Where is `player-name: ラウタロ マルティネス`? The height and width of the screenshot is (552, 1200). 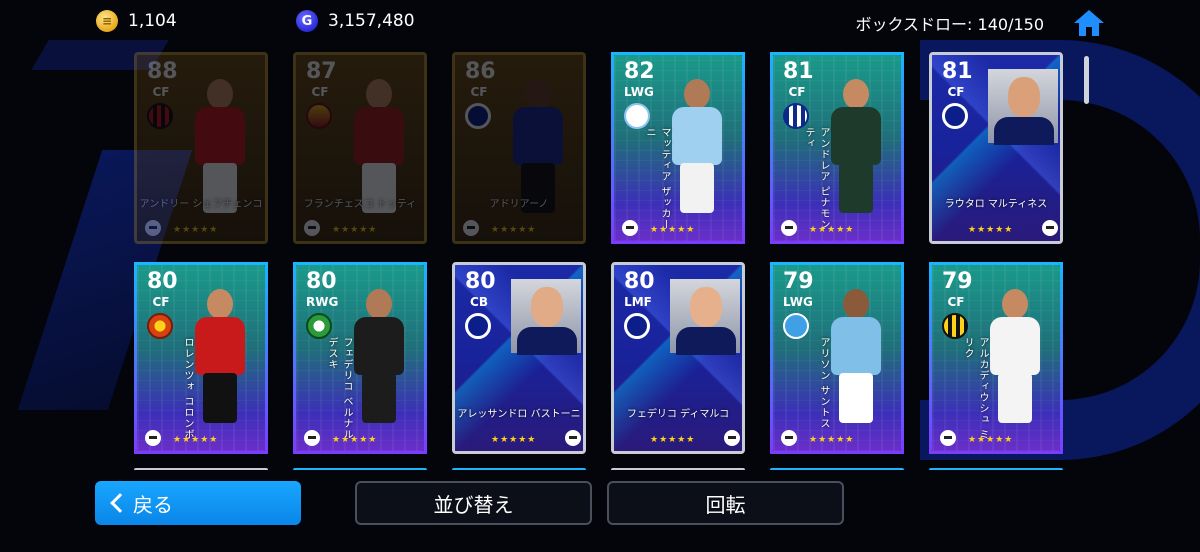
player-name: ラウタロ マルティネス is located at coordinates (996, 204).